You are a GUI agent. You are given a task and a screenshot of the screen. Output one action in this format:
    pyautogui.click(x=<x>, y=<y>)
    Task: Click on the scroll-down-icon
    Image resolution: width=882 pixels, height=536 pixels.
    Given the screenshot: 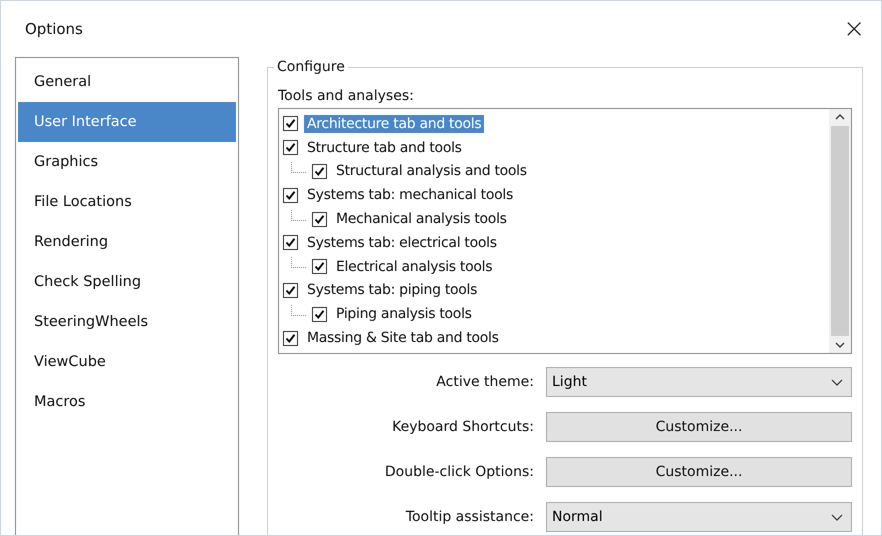 What is the action you would take?
    pyautogui.click(x=840, y=345)
    